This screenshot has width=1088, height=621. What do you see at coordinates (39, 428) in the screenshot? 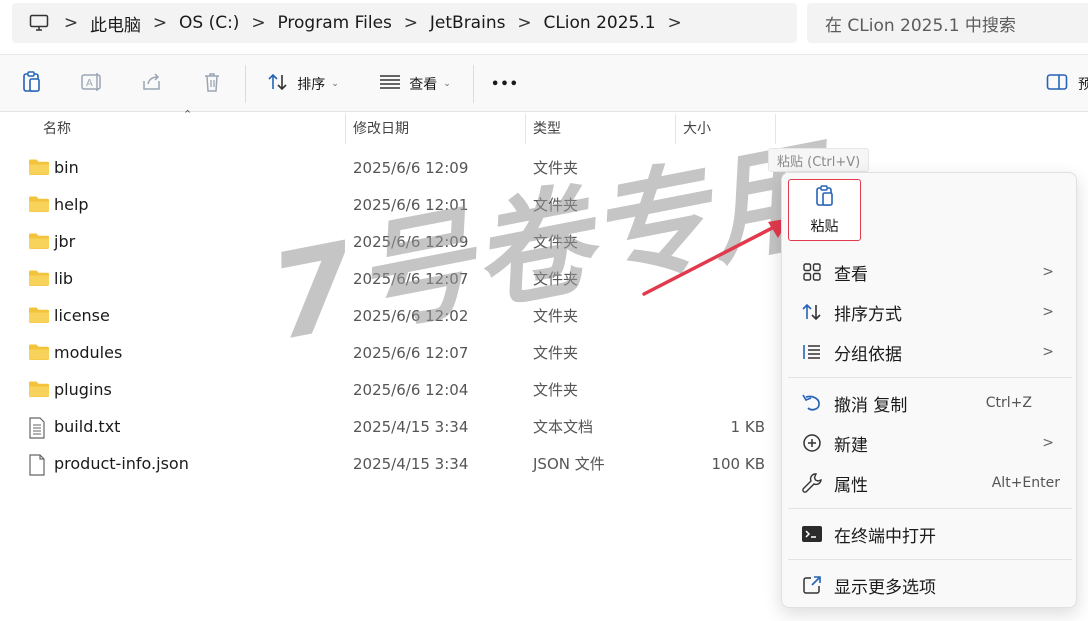
I see `text-file-icon` at bounding box center [39, 428].